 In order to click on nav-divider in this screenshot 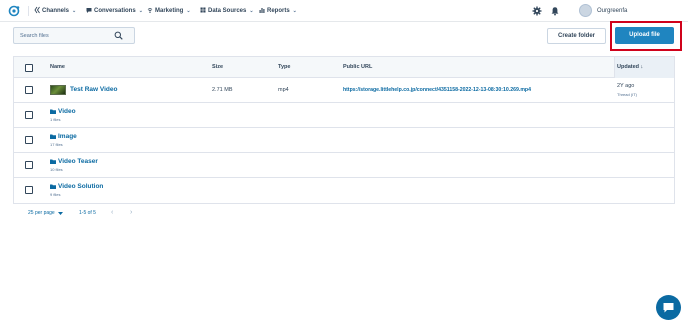, I will do `click(28, 11)`.